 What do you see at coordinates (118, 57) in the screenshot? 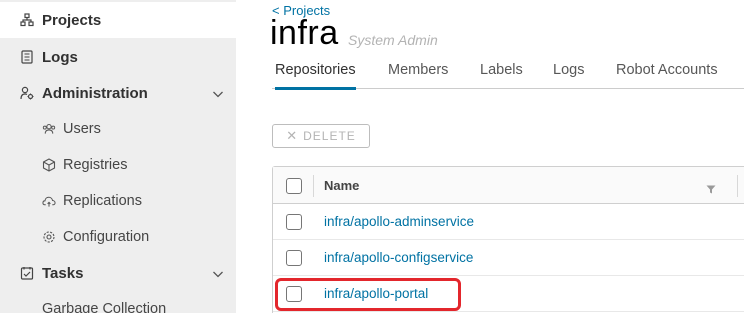
I see `sidebar-item-logs: Logs` at bounding box center [118, 57].